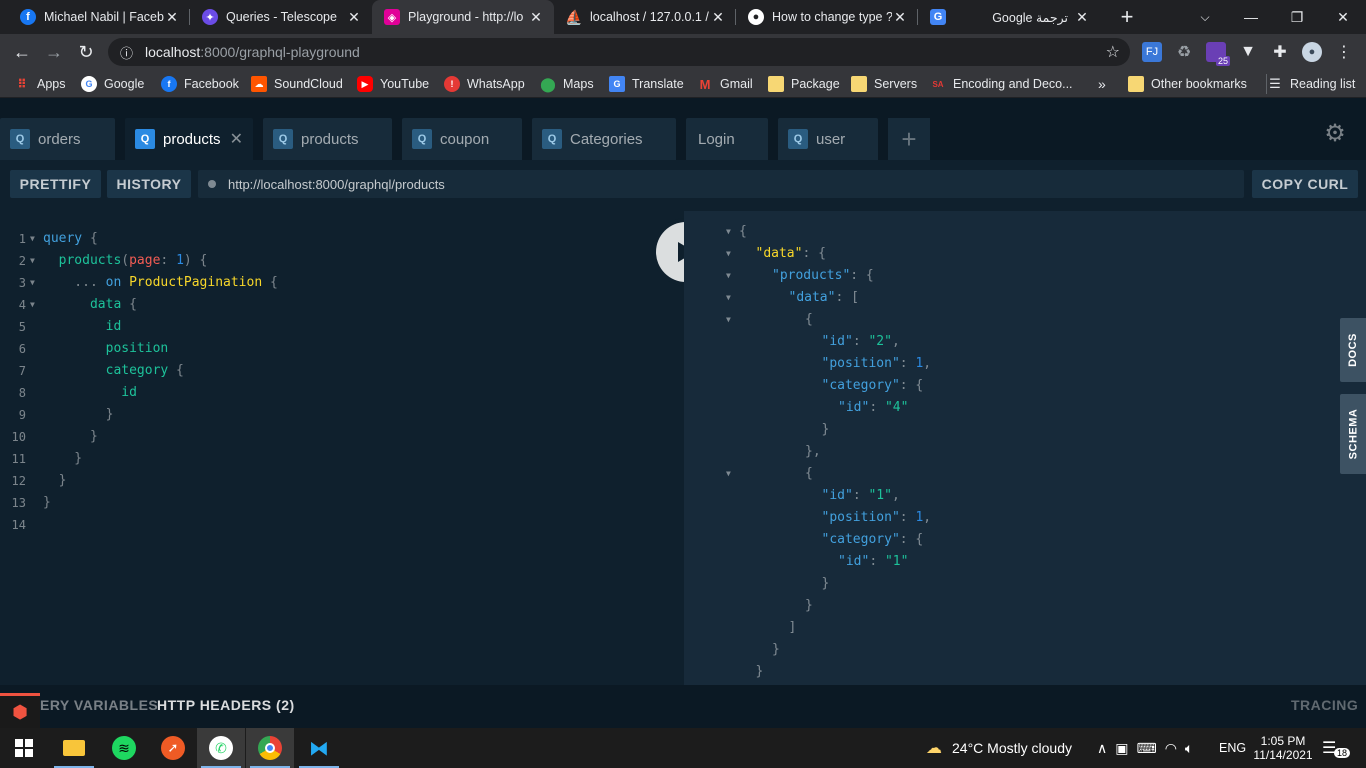  What do you see at coordinates (149, 184) in the screenshot?
I see `history-button: HISTORY` at bounding box center [149, 184].